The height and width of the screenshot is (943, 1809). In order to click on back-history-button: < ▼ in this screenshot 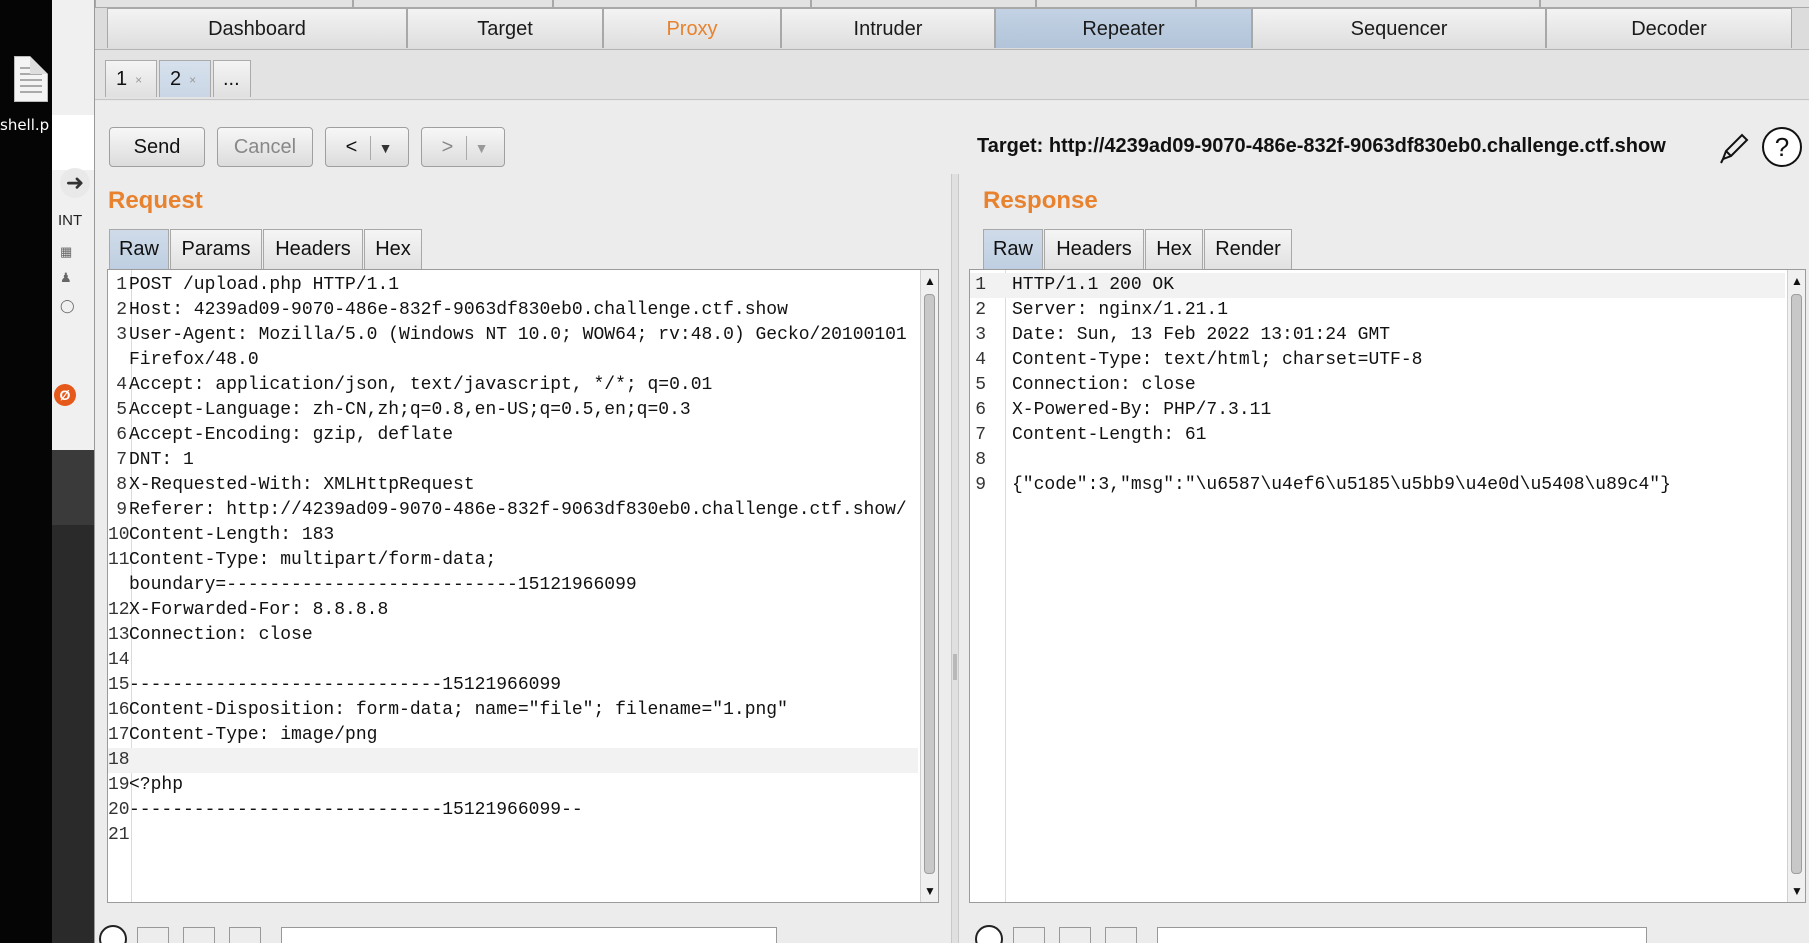, I will do `click(367, 147)`.